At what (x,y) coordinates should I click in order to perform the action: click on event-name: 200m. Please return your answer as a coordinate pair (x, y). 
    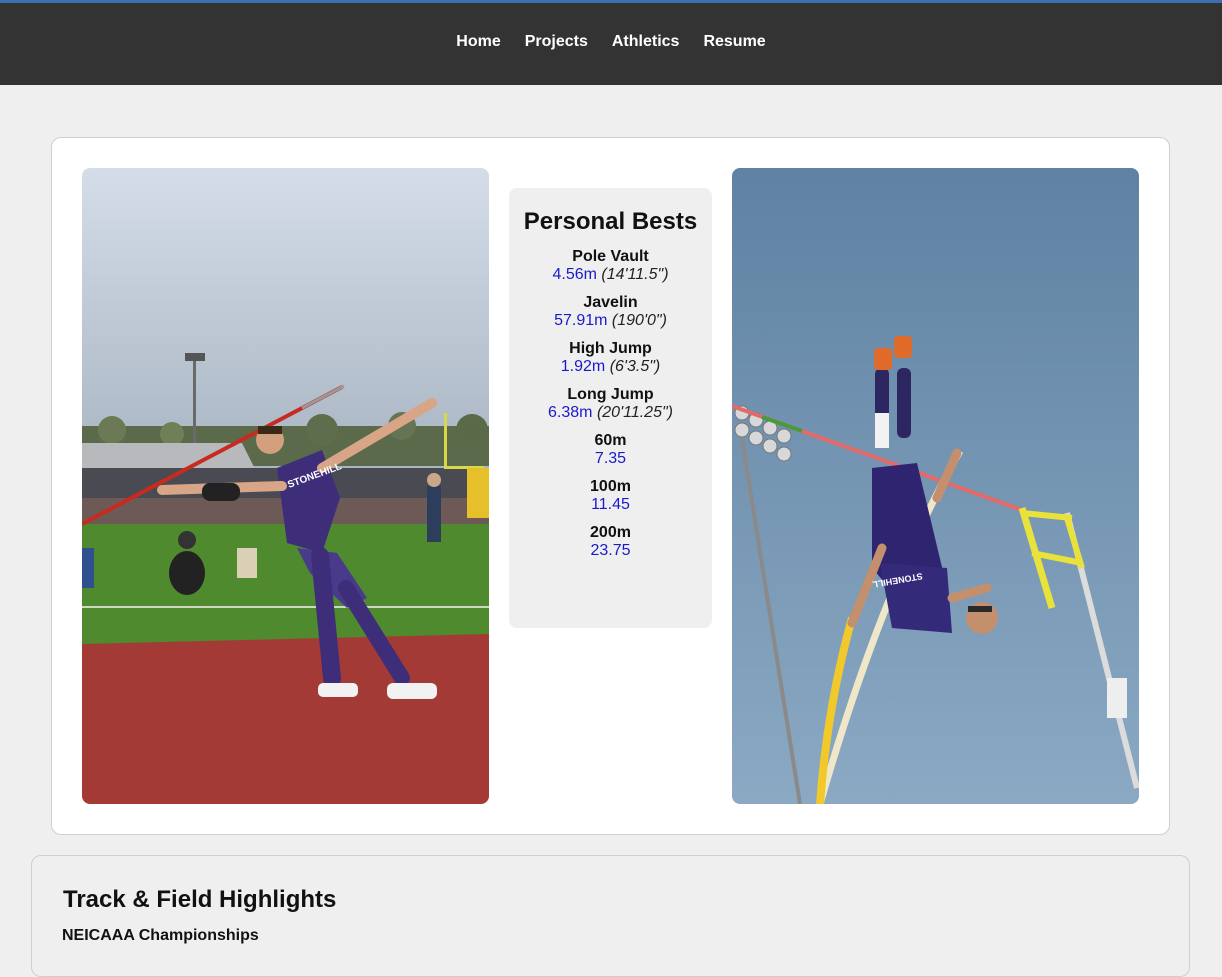
    Looking at the image, I should click on (610, 532).